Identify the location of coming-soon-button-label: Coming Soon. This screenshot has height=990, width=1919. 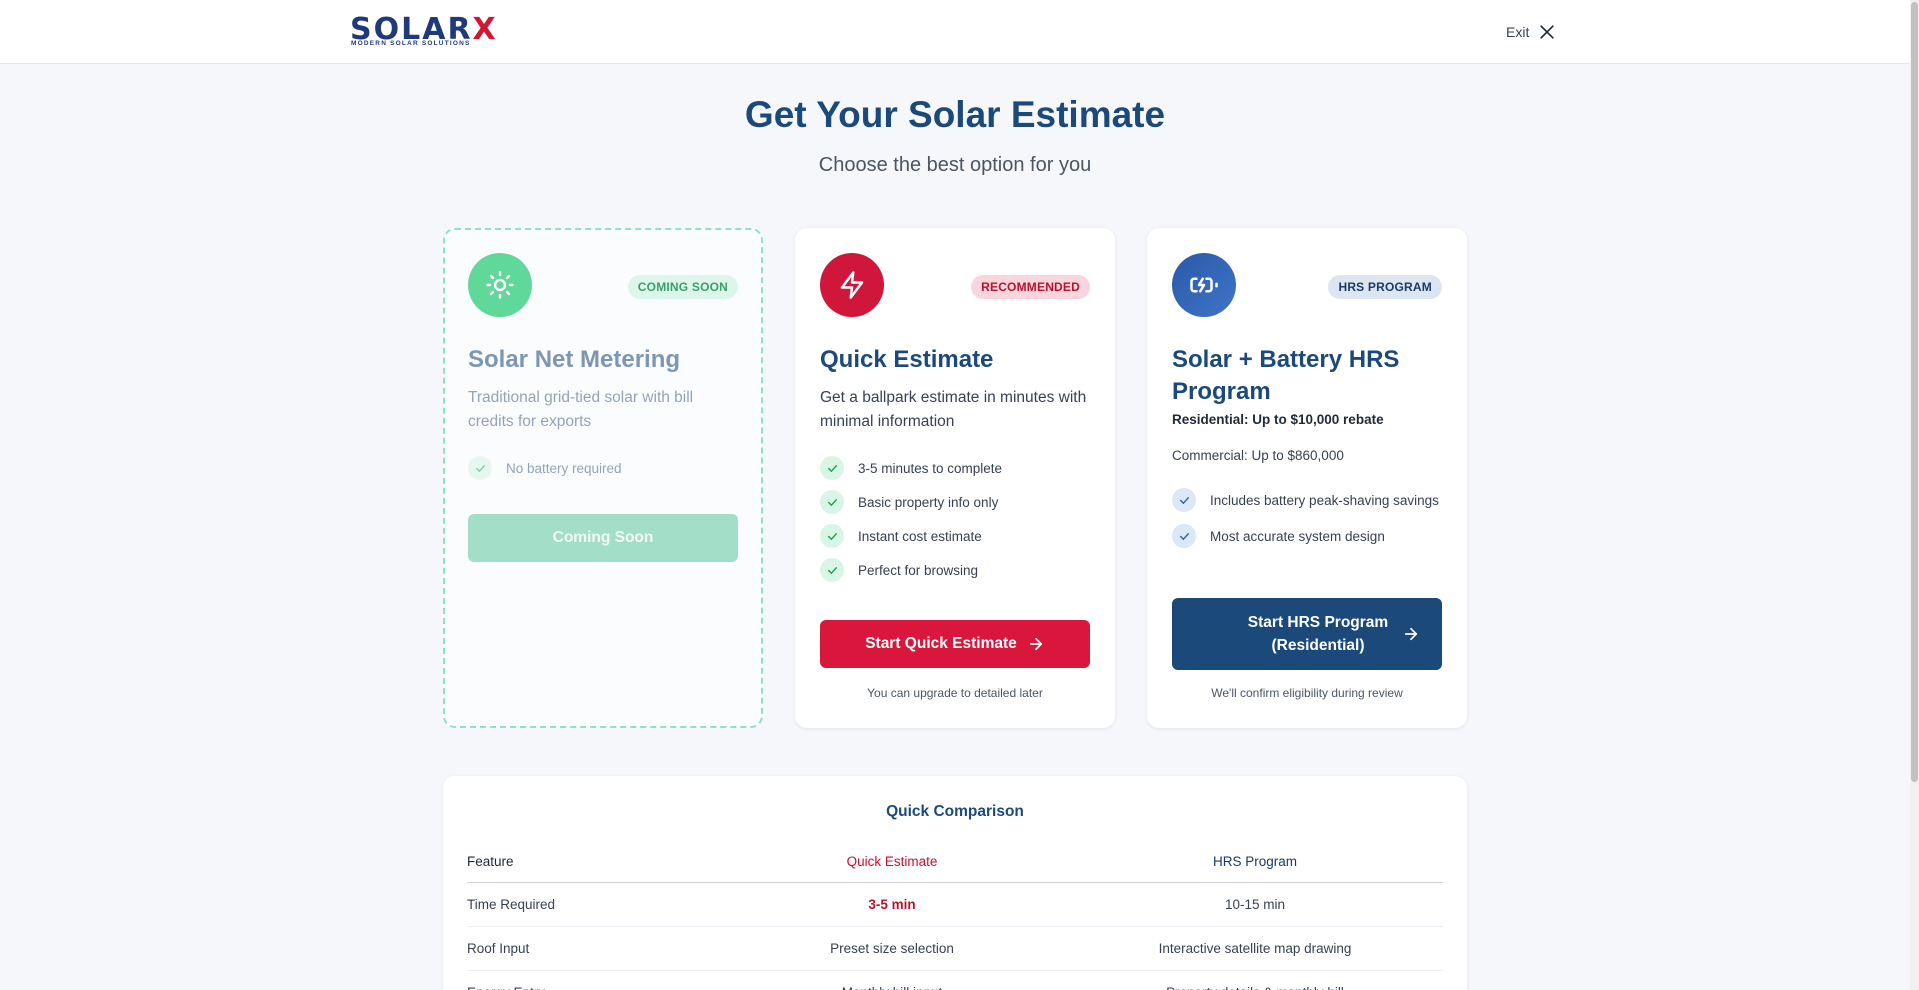
(603, 537).